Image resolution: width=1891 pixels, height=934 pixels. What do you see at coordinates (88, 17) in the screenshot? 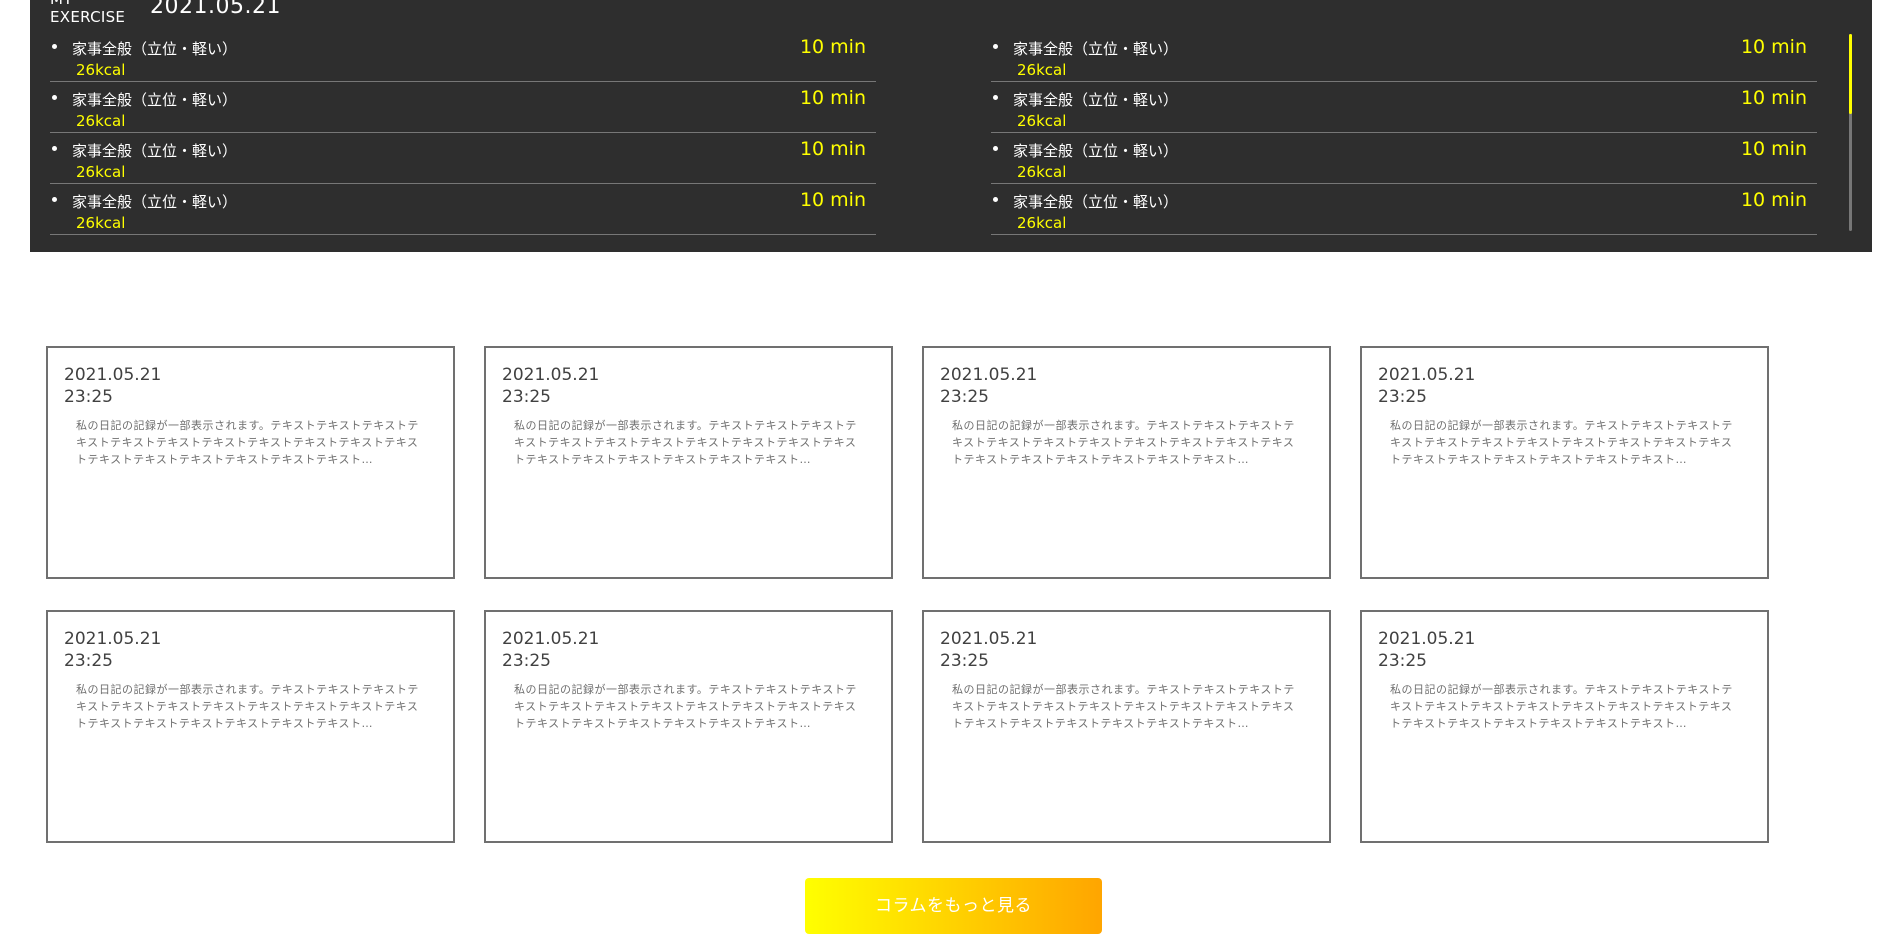
I see `exercise-title-line2: EXERCISE` at bounding box center [88, 17].